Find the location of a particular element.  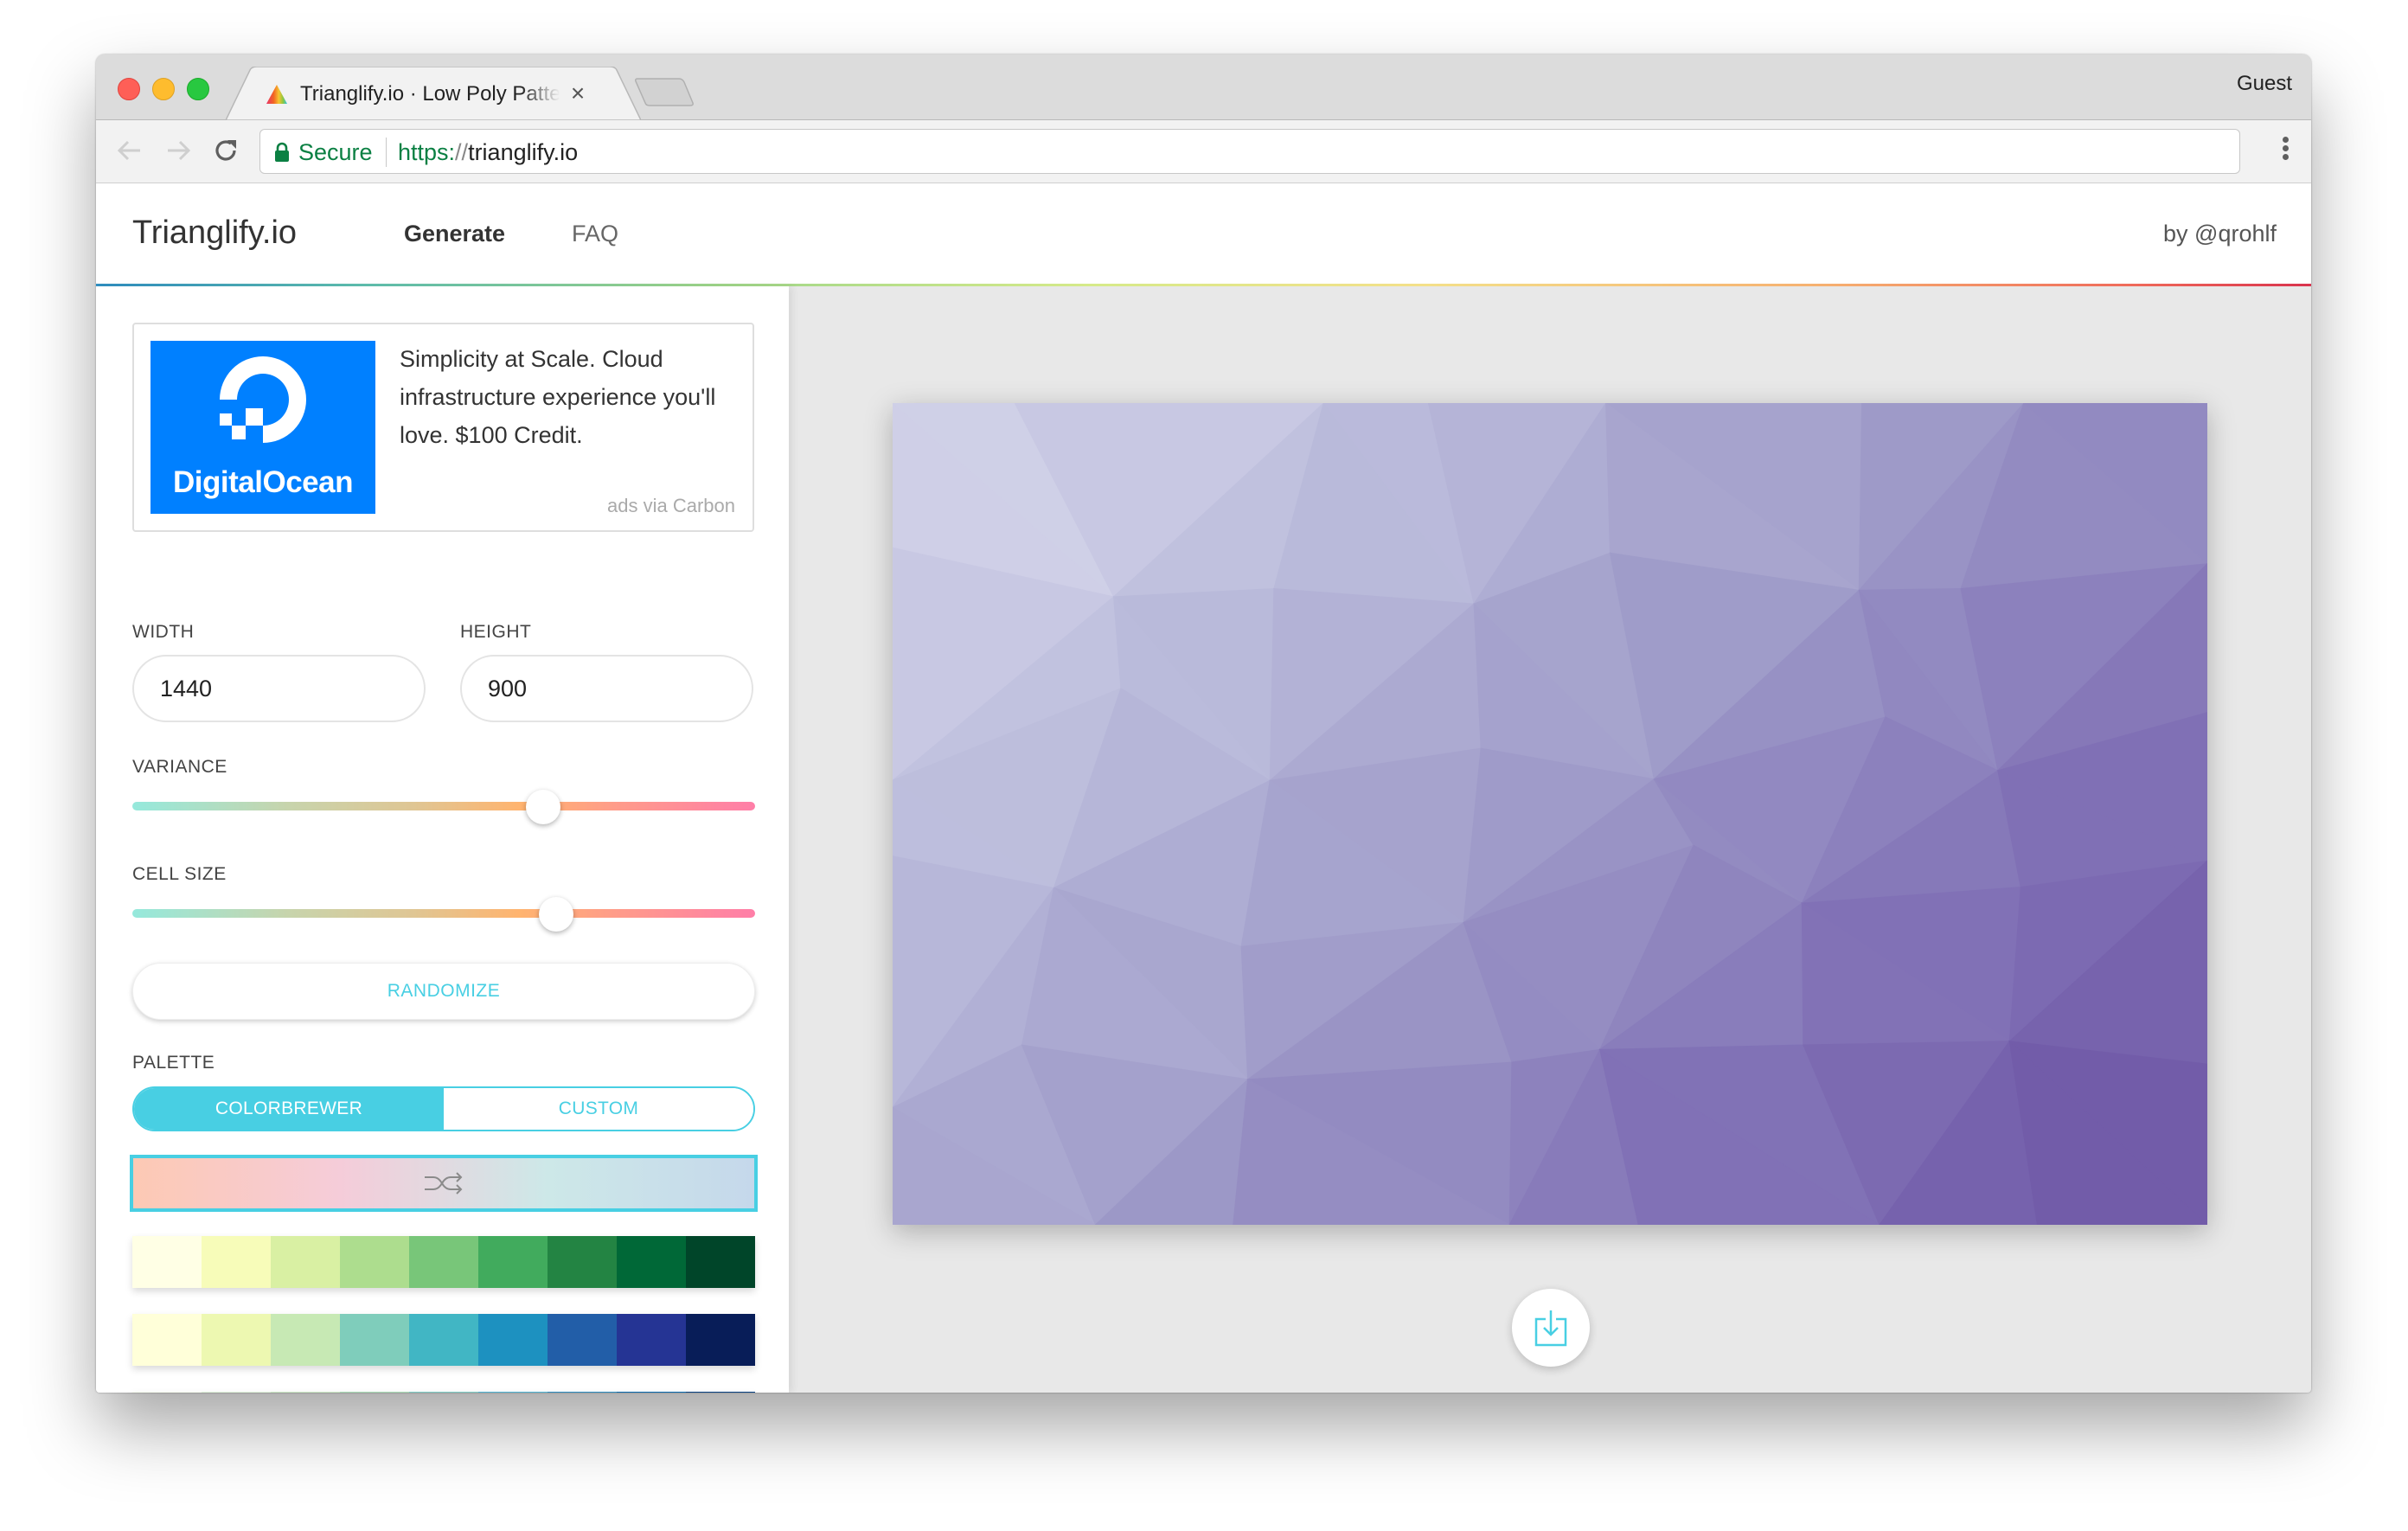

randomize-button: RANDOMIZE is located at coordinates (444, 991).